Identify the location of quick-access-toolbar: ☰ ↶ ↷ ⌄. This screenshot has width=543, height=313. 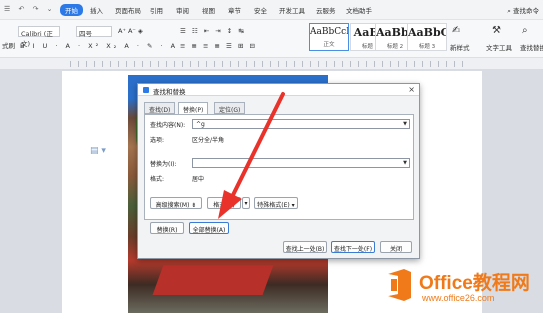
(30, 9).